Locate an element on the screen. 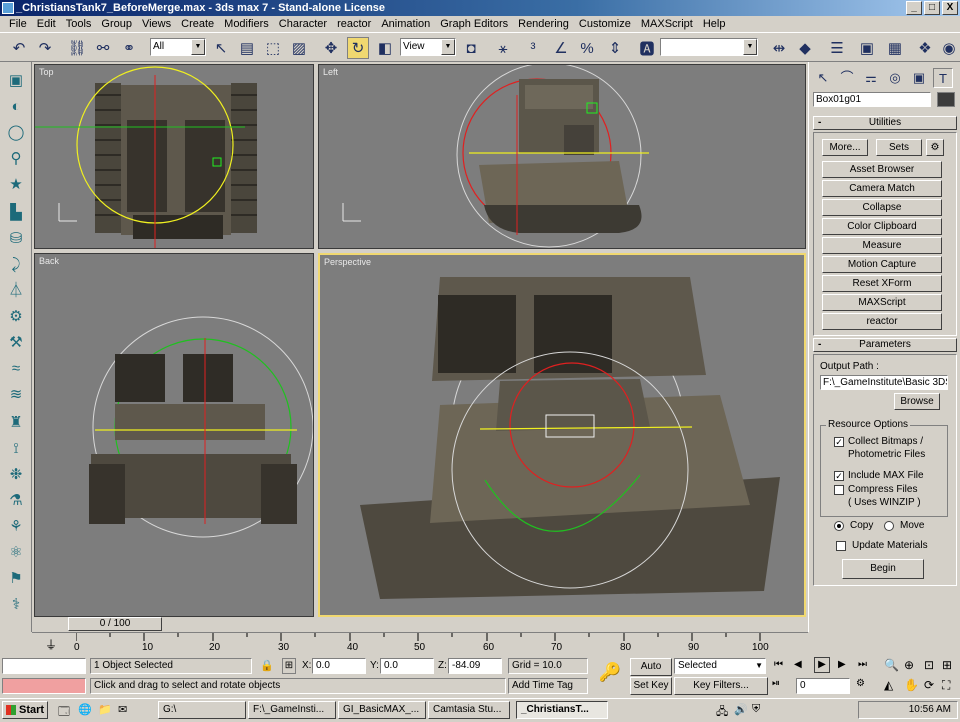 The height and width of the screenshot is (722, 960). light-icon: ⚲ is located at coordinates (16, 159).